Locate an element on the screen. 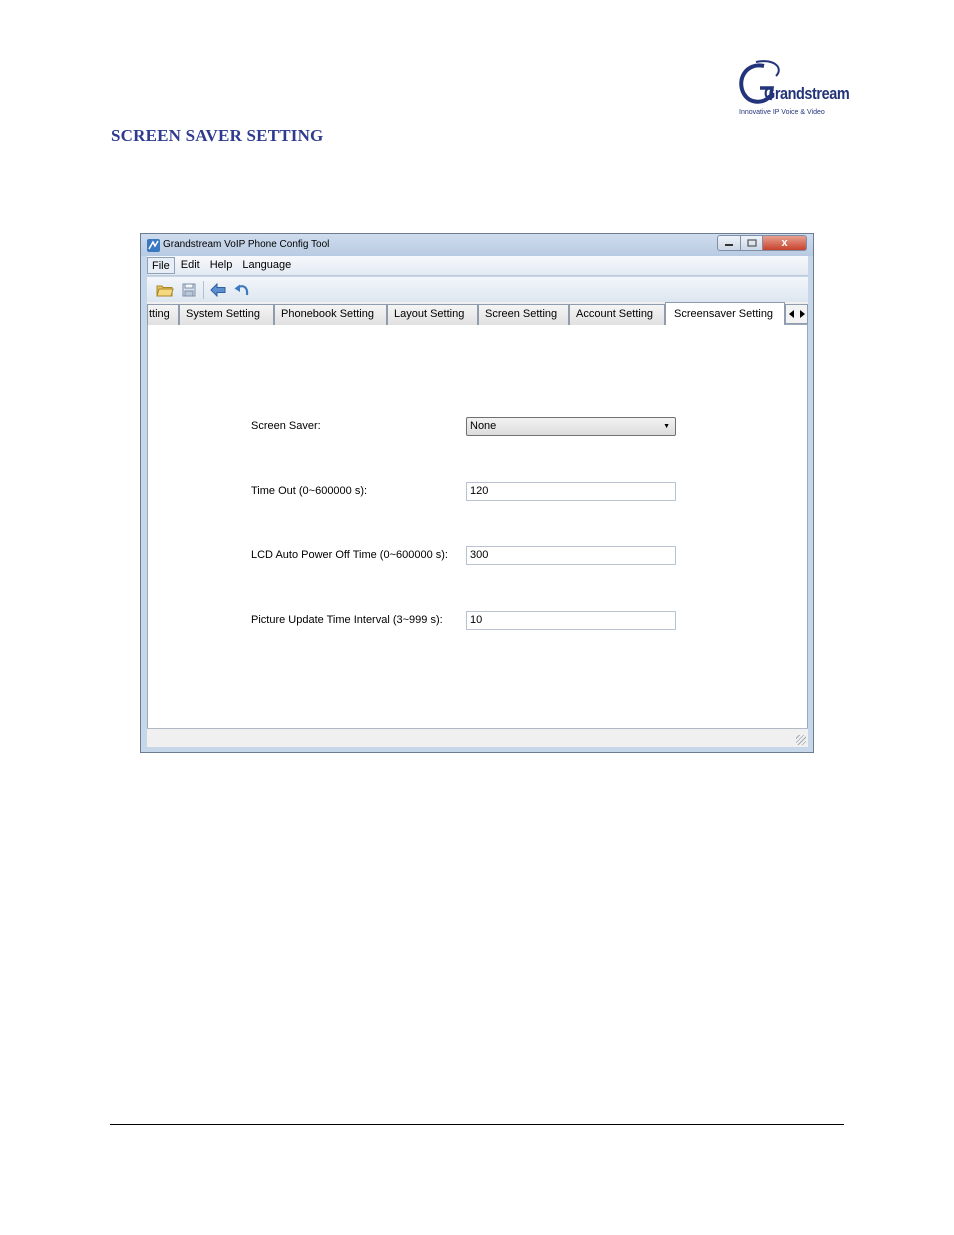  screen-saver-label: Screen Saver: is located at coordinates (286, 426).